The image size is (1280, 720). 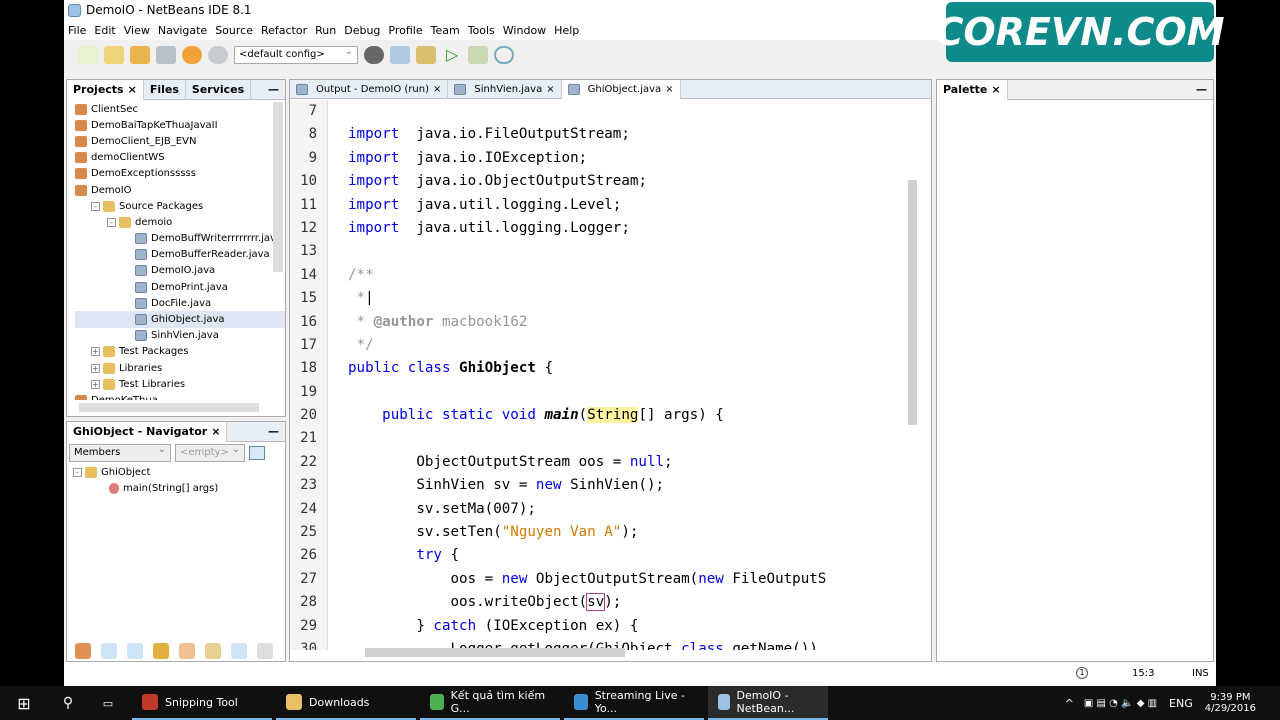 What do you see at coordinates (374, 55) in the screenshot?
I see `globe-icon` at bounding box center [374, 55].